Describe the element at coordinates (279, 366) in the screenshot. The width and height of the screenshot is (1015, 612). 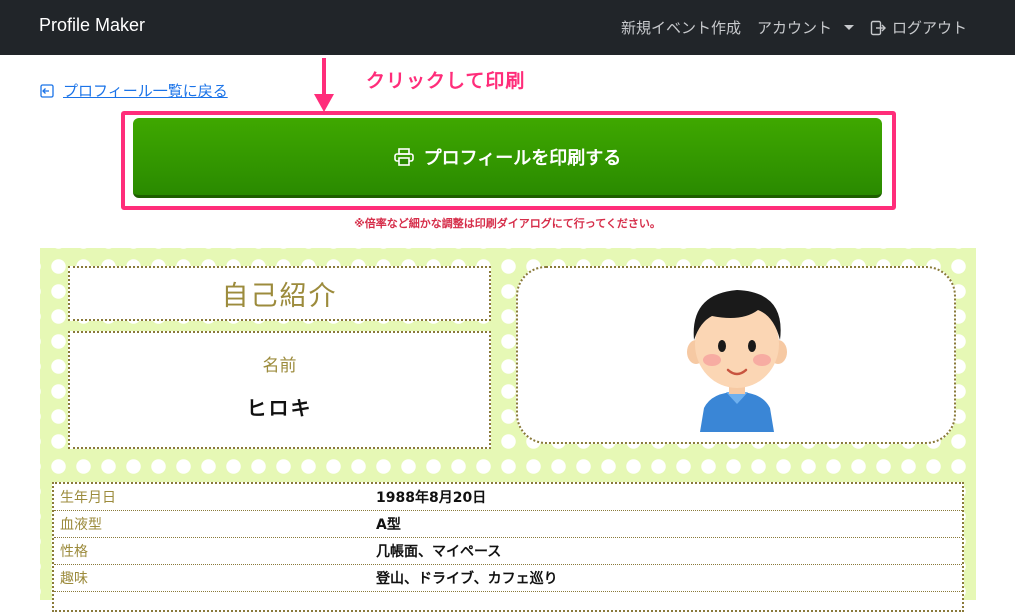
I see `name-label: 名前` at that location.